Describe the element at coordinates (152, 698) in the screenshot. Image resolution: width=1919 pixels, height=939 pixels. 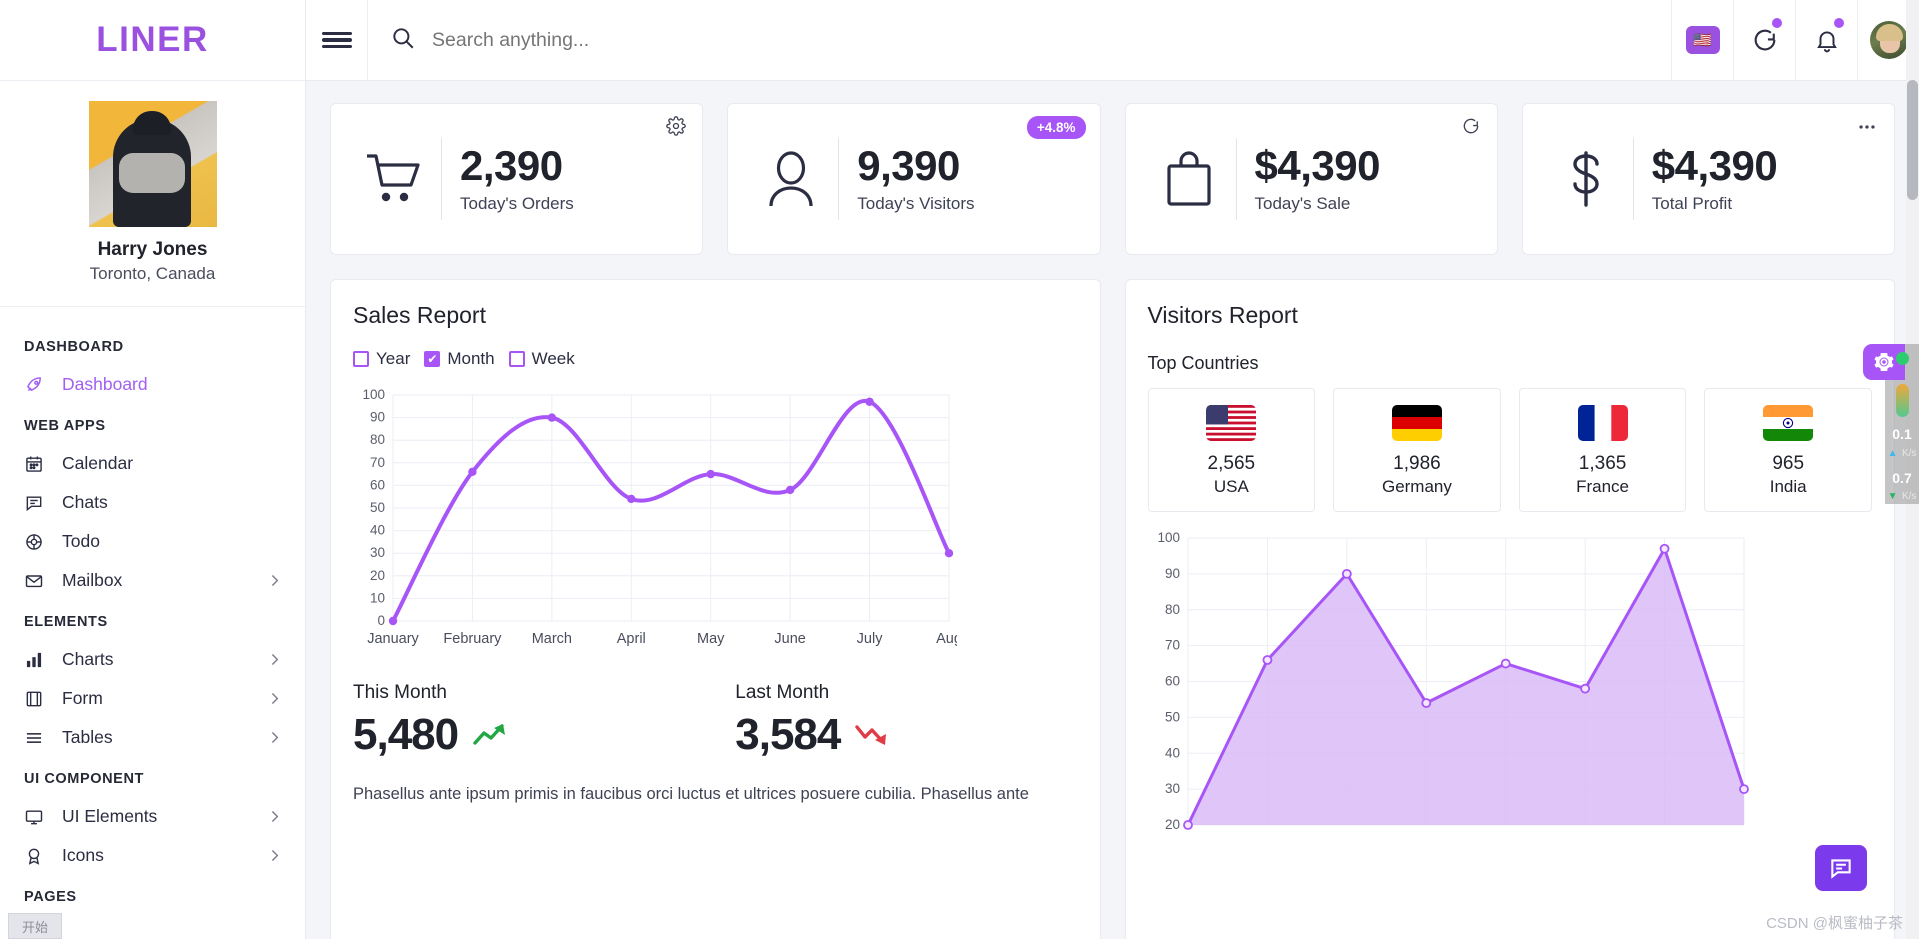
I see `sidebar-item-form: Form` at that location.